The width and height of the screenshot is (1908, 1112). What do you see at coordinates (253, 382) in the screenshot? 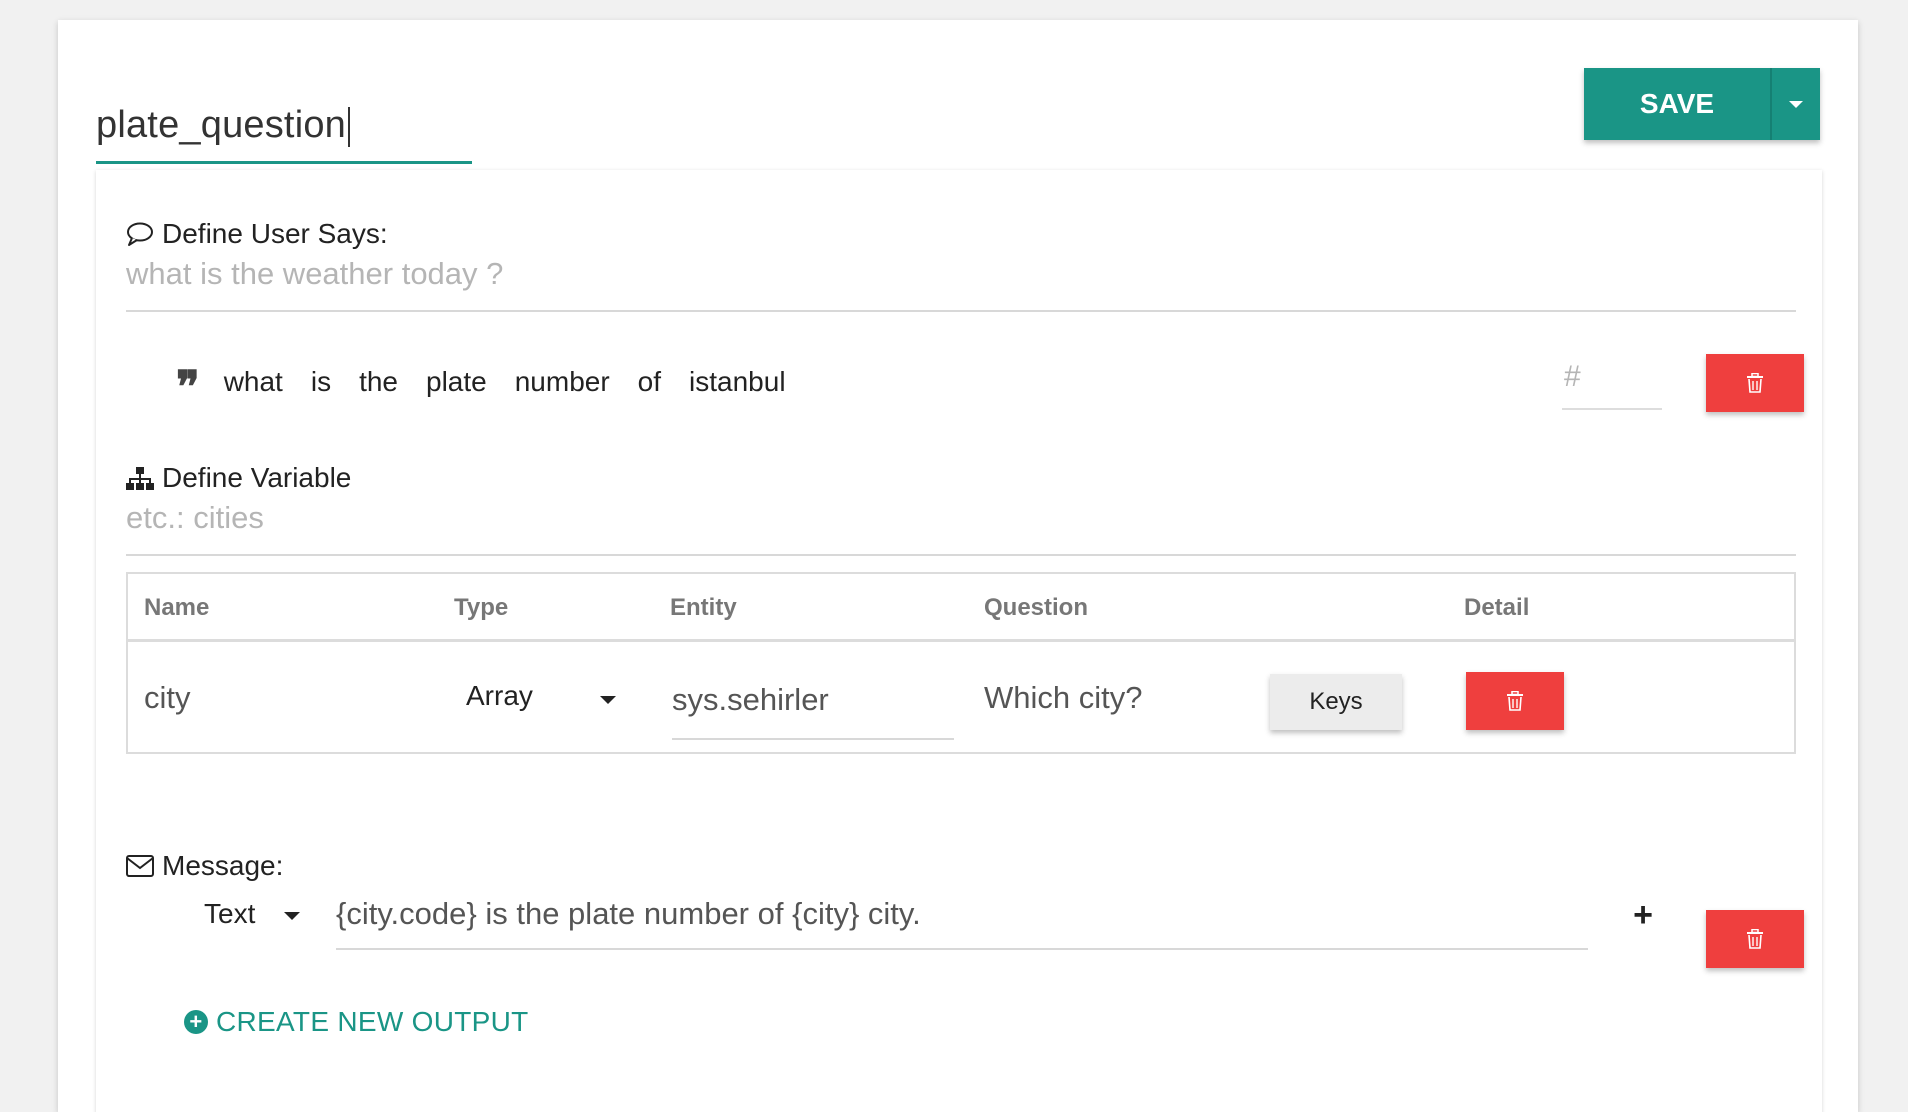
I see `utterance-word: what` at bounding box center [253, 382].